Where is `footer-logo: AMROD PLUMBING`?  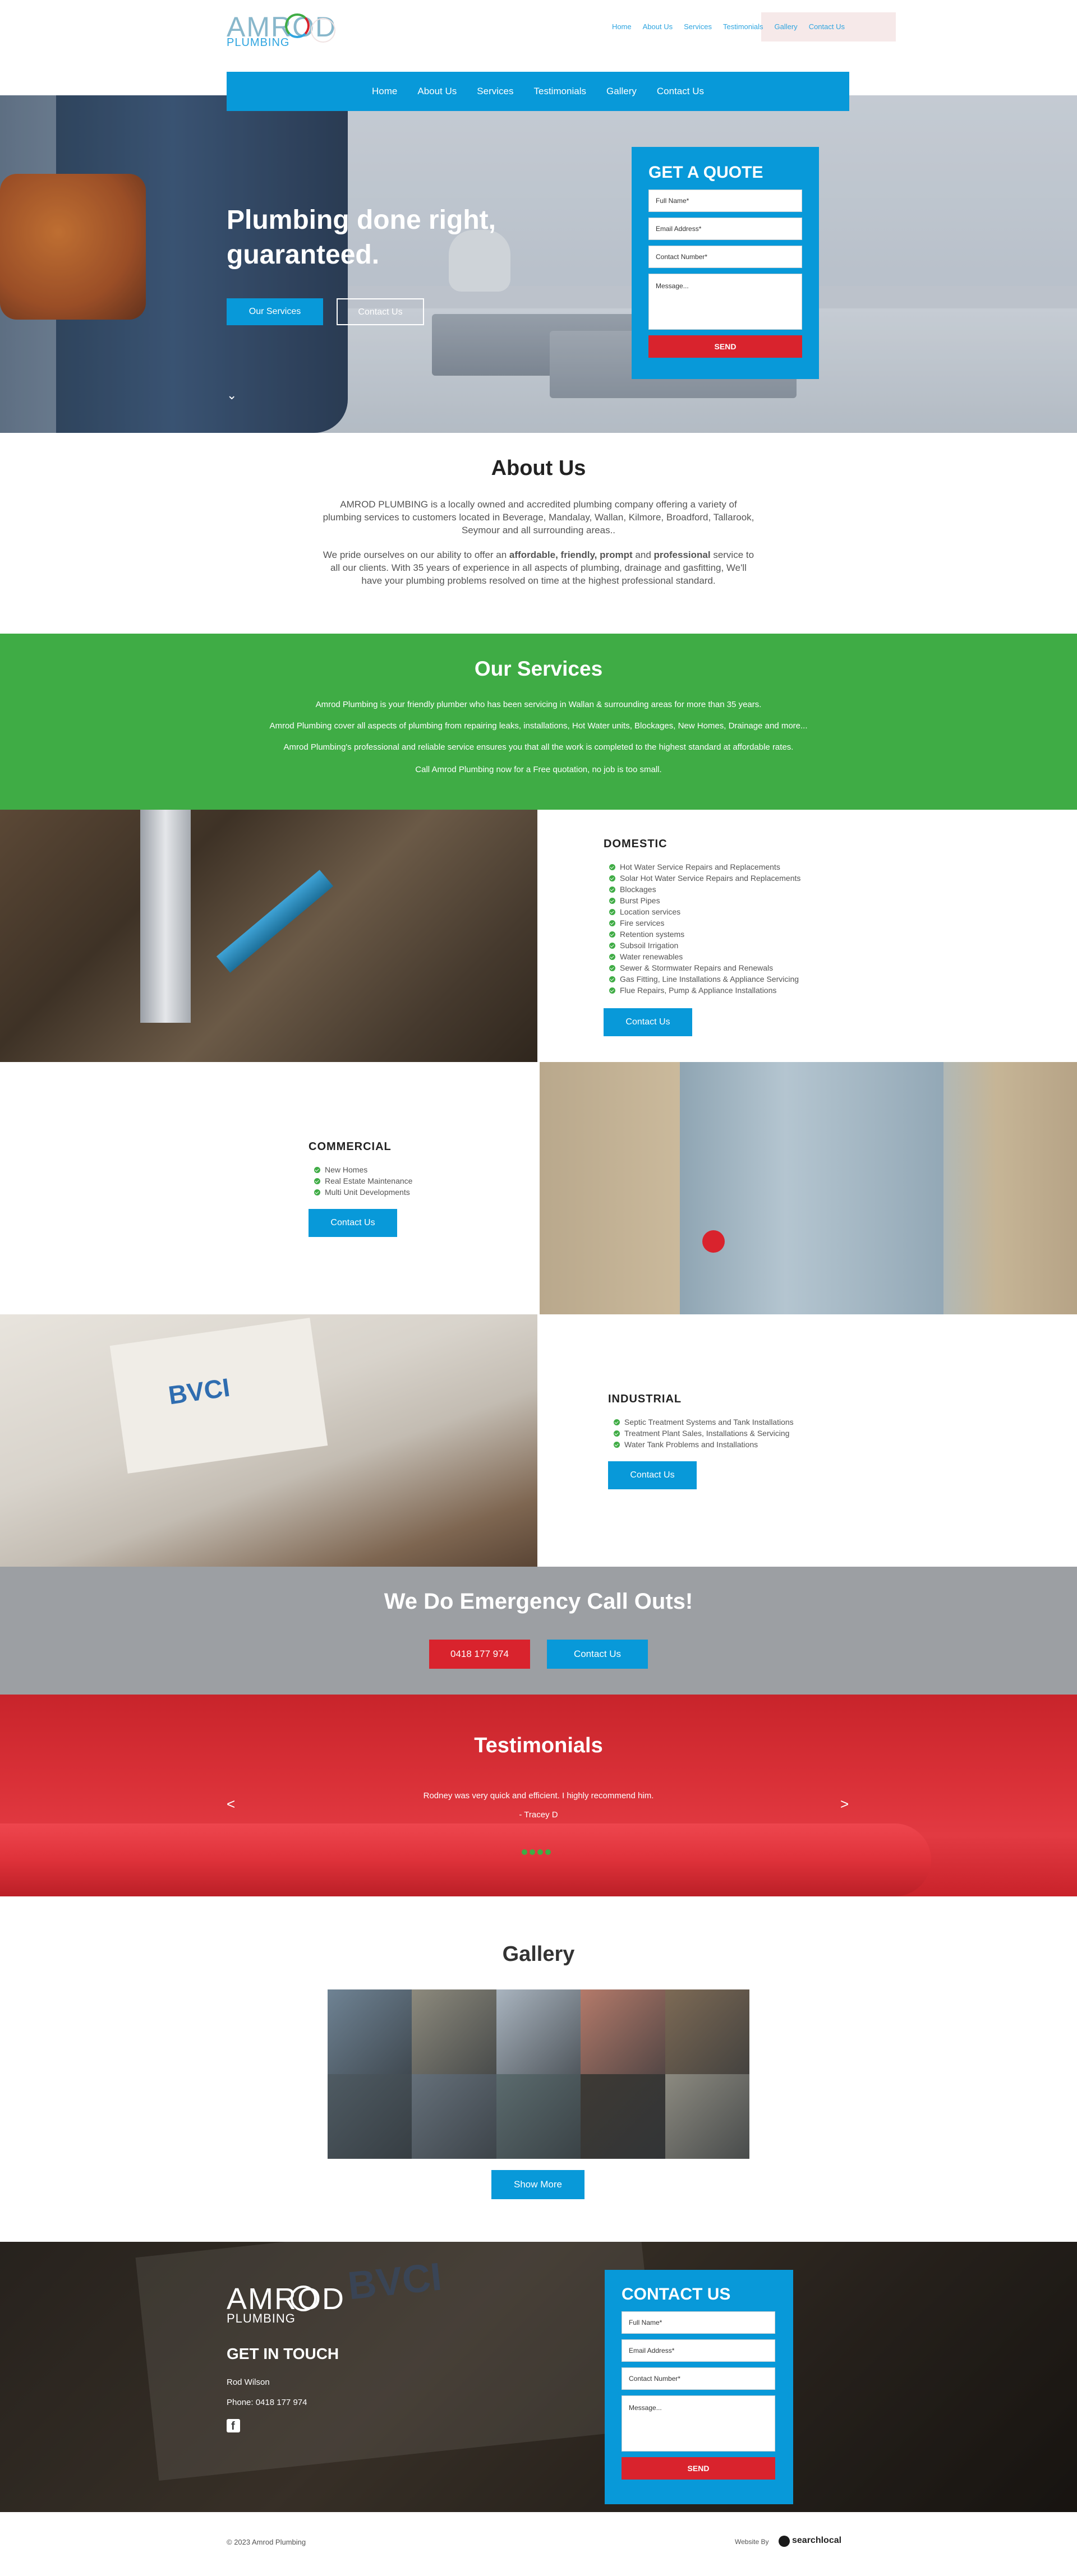 footer-logo: AMROD PLUMBING is located at coordinates (299, 2307).